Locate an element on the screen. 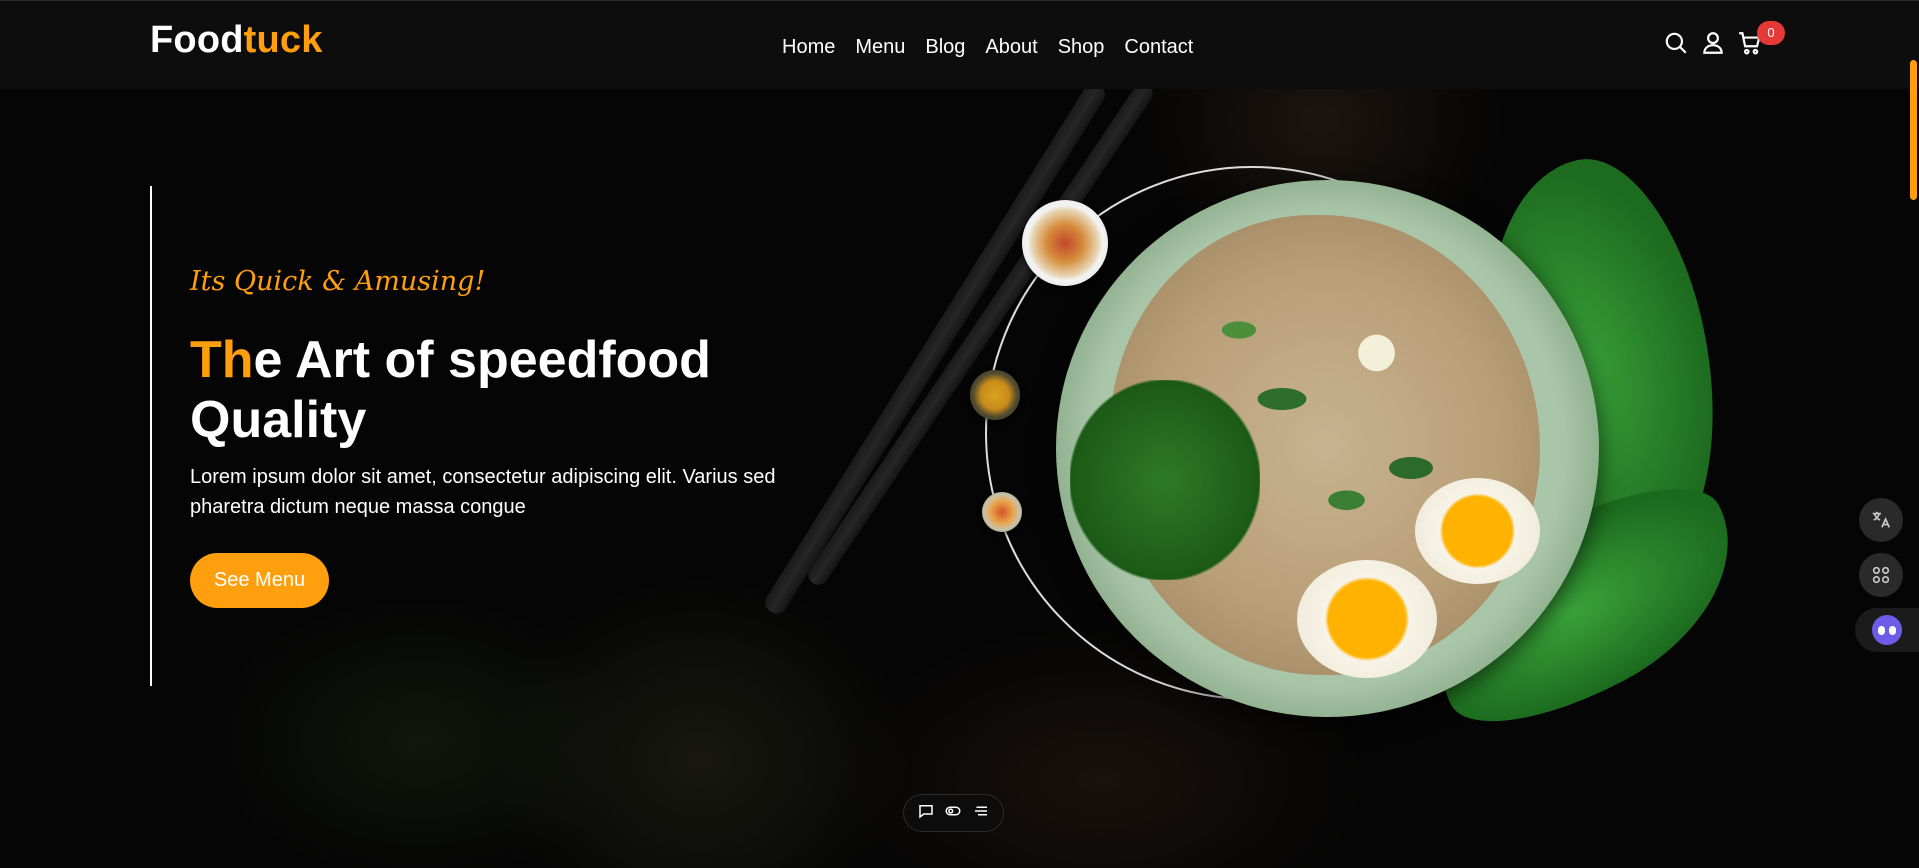 This screenshot has height=868, width=1919. hero-headline: The Art of speedfood Quality is located at coordinates (500, 390).